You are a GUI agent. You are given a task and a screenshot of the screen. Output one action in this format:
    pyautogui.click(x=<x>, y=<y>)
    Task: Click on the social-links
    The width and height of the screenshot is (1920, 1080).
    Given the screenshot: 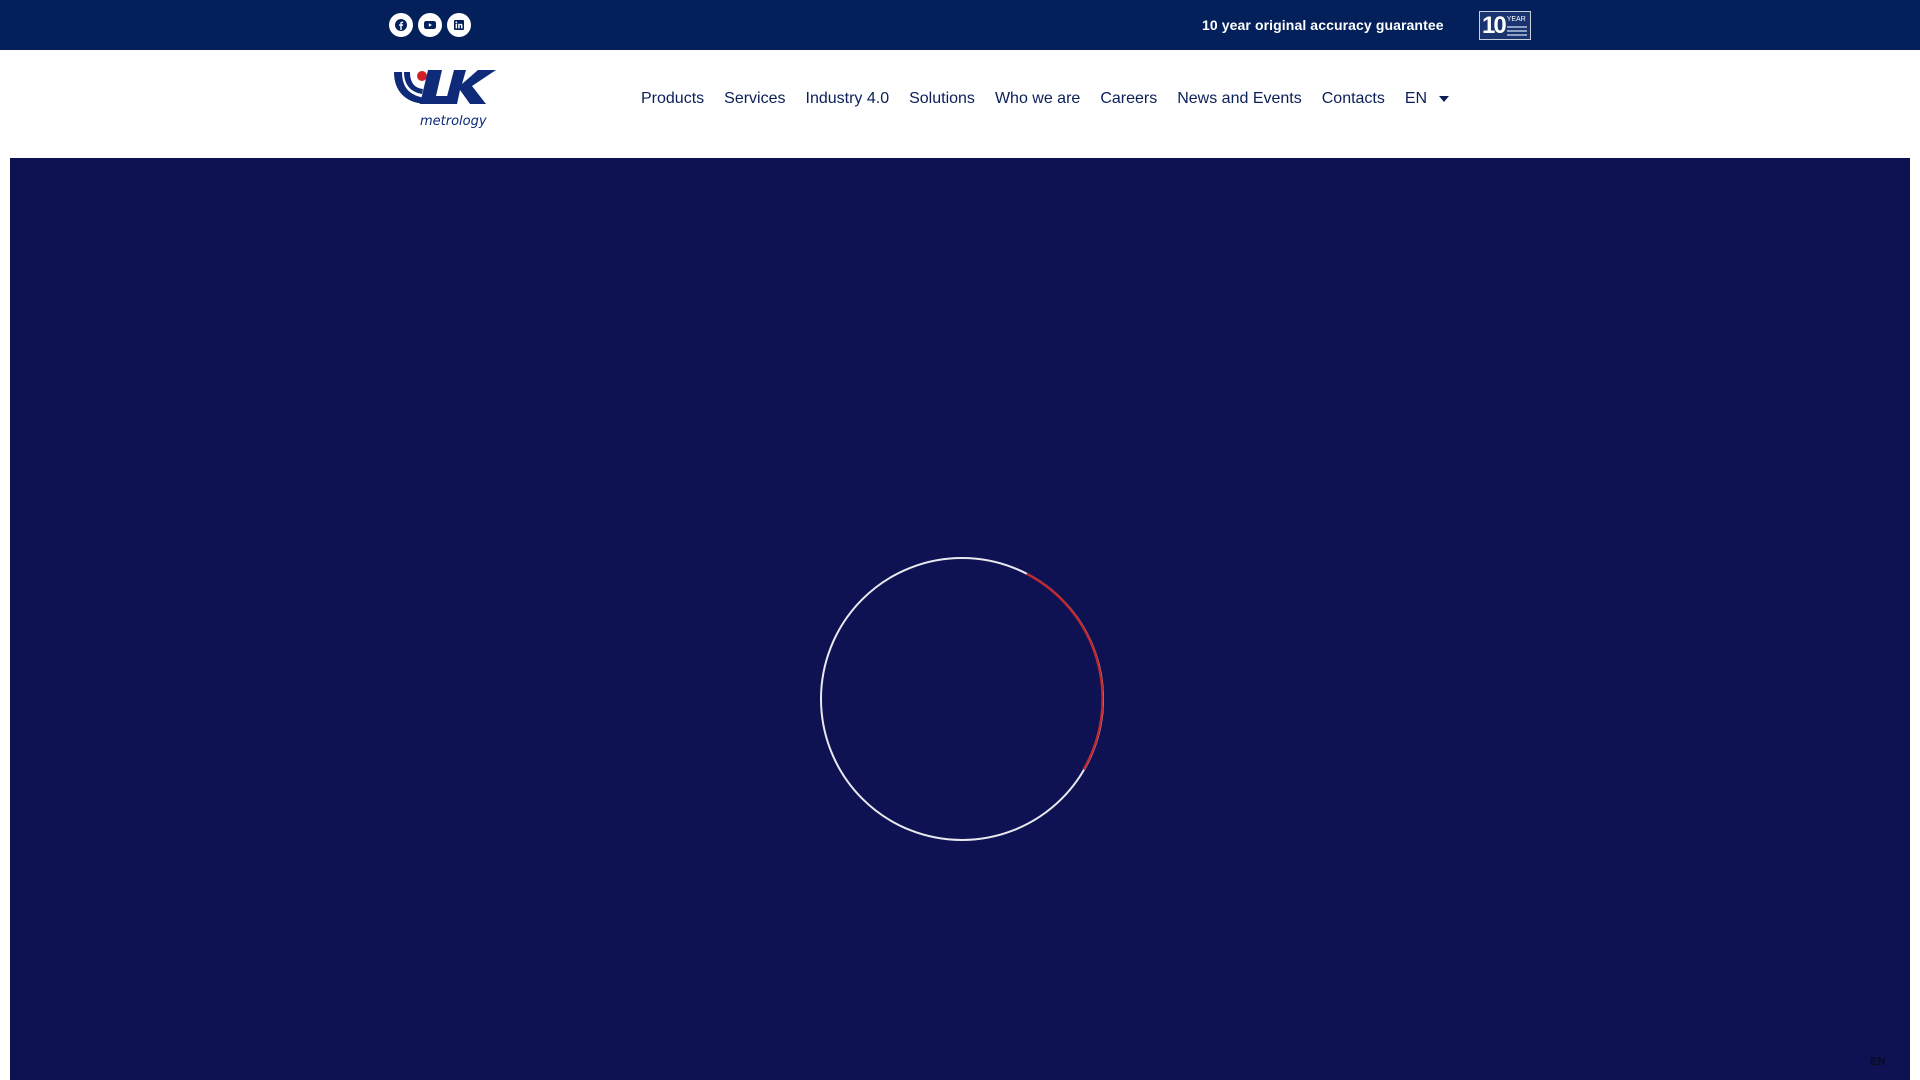 What is the action you would take?
    pyautogui.click(x=430, y=25)
    